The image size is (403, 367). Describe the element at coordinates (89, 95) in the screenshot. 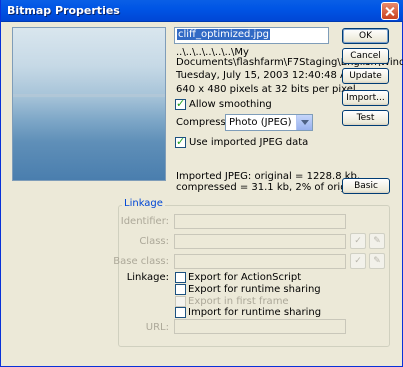

I see `preview-horizon` at that location.